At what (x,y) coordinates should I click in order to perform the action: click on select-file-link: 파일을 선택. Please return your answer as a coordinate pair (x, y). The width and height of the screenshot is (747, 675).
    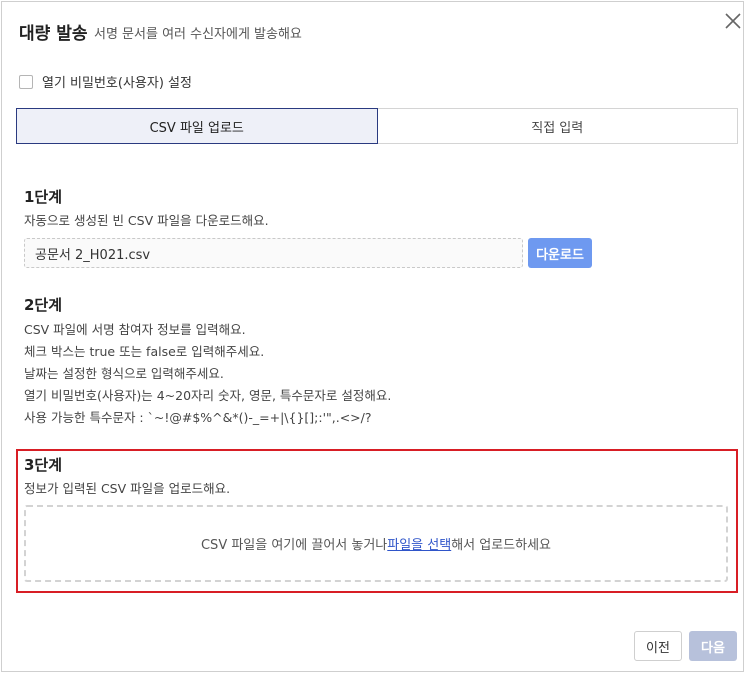
    Looking at the image, I should click on (419, 543).